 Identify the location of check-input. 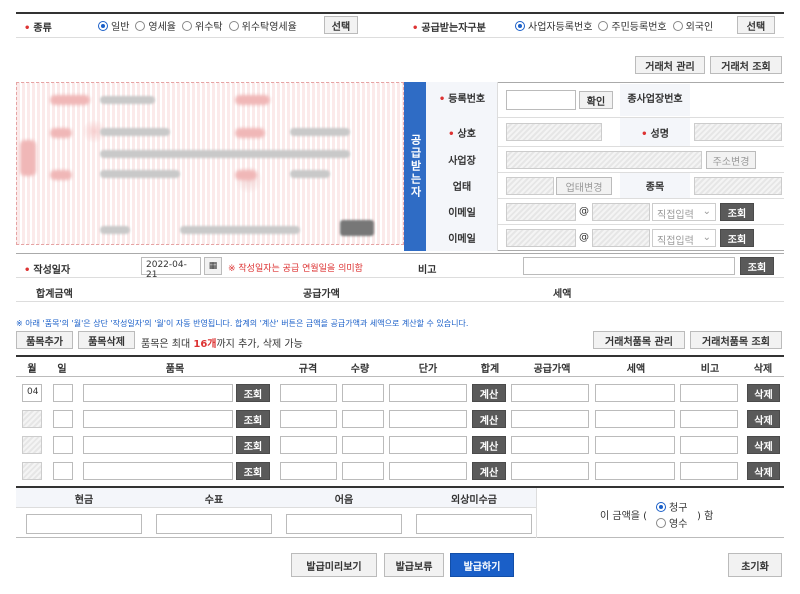
(214, 524).